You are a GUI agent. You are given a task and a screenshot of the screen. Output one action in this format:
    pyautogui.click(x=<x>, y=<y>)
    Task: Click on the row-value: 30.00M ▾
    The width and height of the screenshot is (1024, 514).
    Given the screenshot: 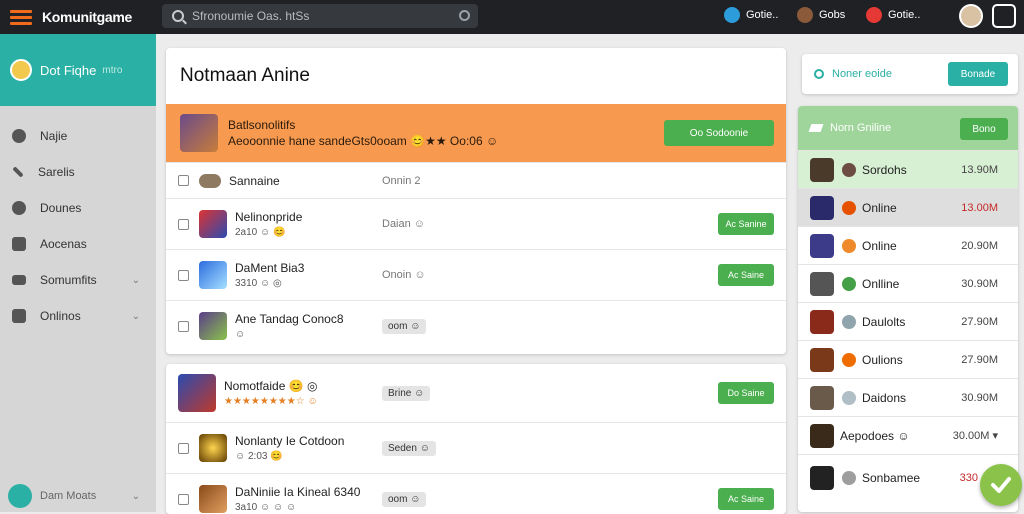 What is the action you would take?
    pyautogui.click(x=975, y=435)
    